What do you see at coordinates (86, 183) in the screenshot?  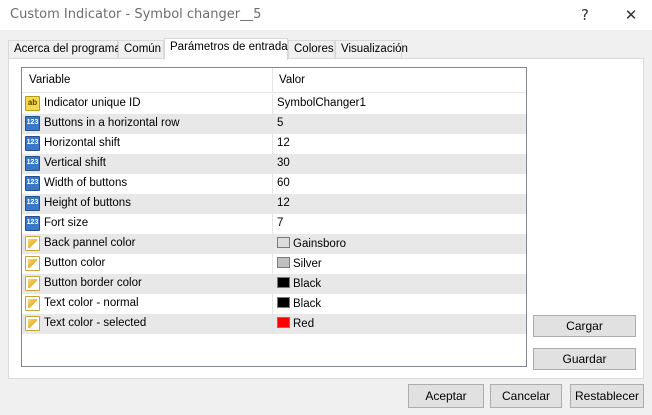 I see `parameter-name: Width of buttons` at bounding box center [86, 183].